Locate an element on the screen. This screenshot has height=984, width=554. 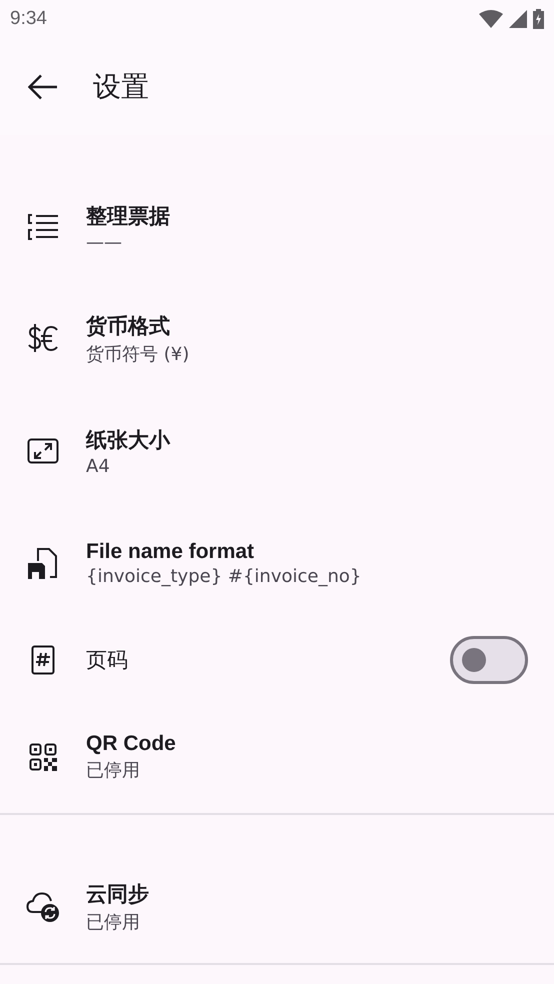
setting-title: 纸张大小 is located at coordinates (320, 440).